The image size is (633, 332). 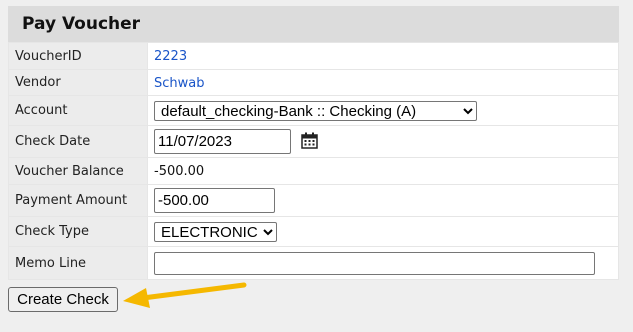 What do you see at coordinates (179, 171) in the screenshot?
I see `voucher-balance-value: -500.00` at bounding box center [179, 171].